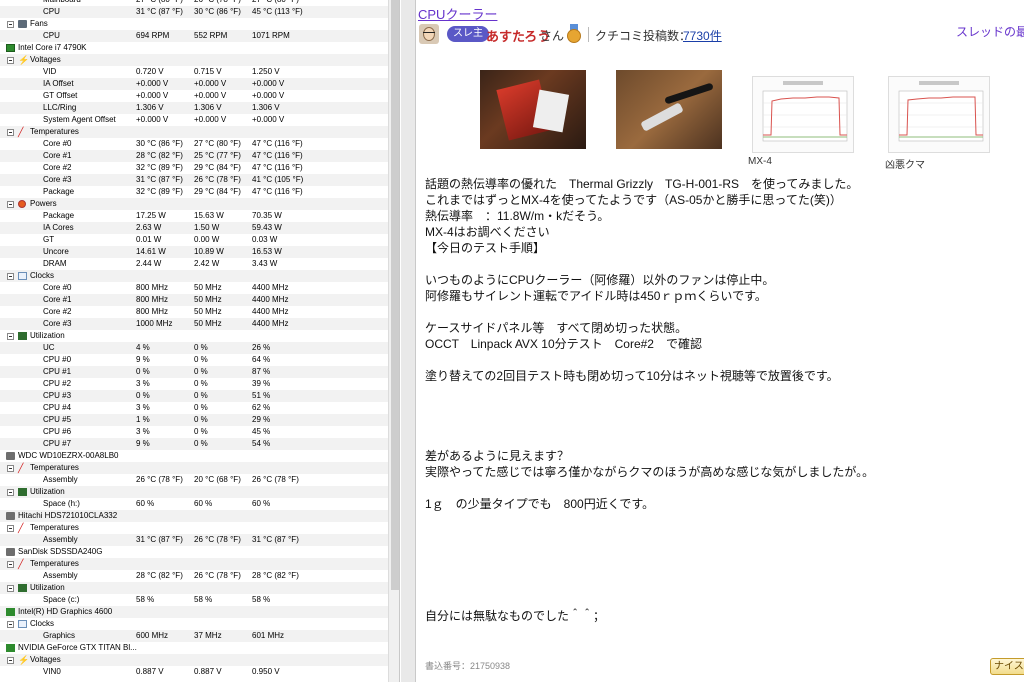  What do you see at coordinates (408, 341) in the screenshot?
I see `pane-divider` at bounding box center [408, 341].